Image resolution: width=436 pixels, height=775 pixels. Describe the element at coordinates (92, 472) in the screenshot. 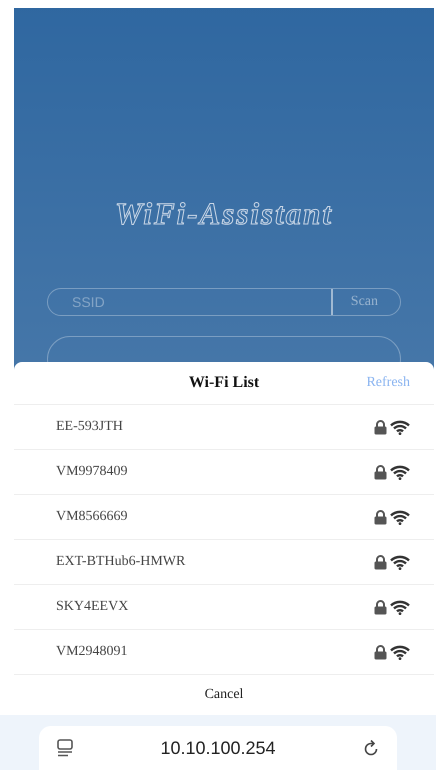

I see `network-name: VM9978409` at that location.